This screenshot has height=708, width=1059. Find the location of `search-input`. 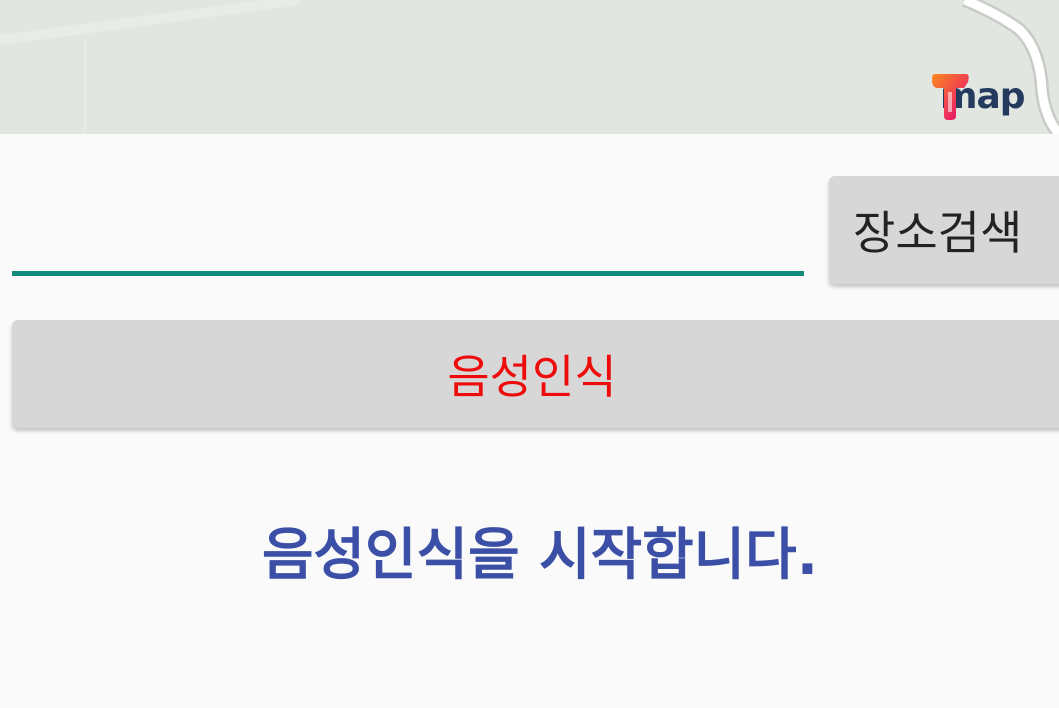

search-input is located at coordinates (408, 228).